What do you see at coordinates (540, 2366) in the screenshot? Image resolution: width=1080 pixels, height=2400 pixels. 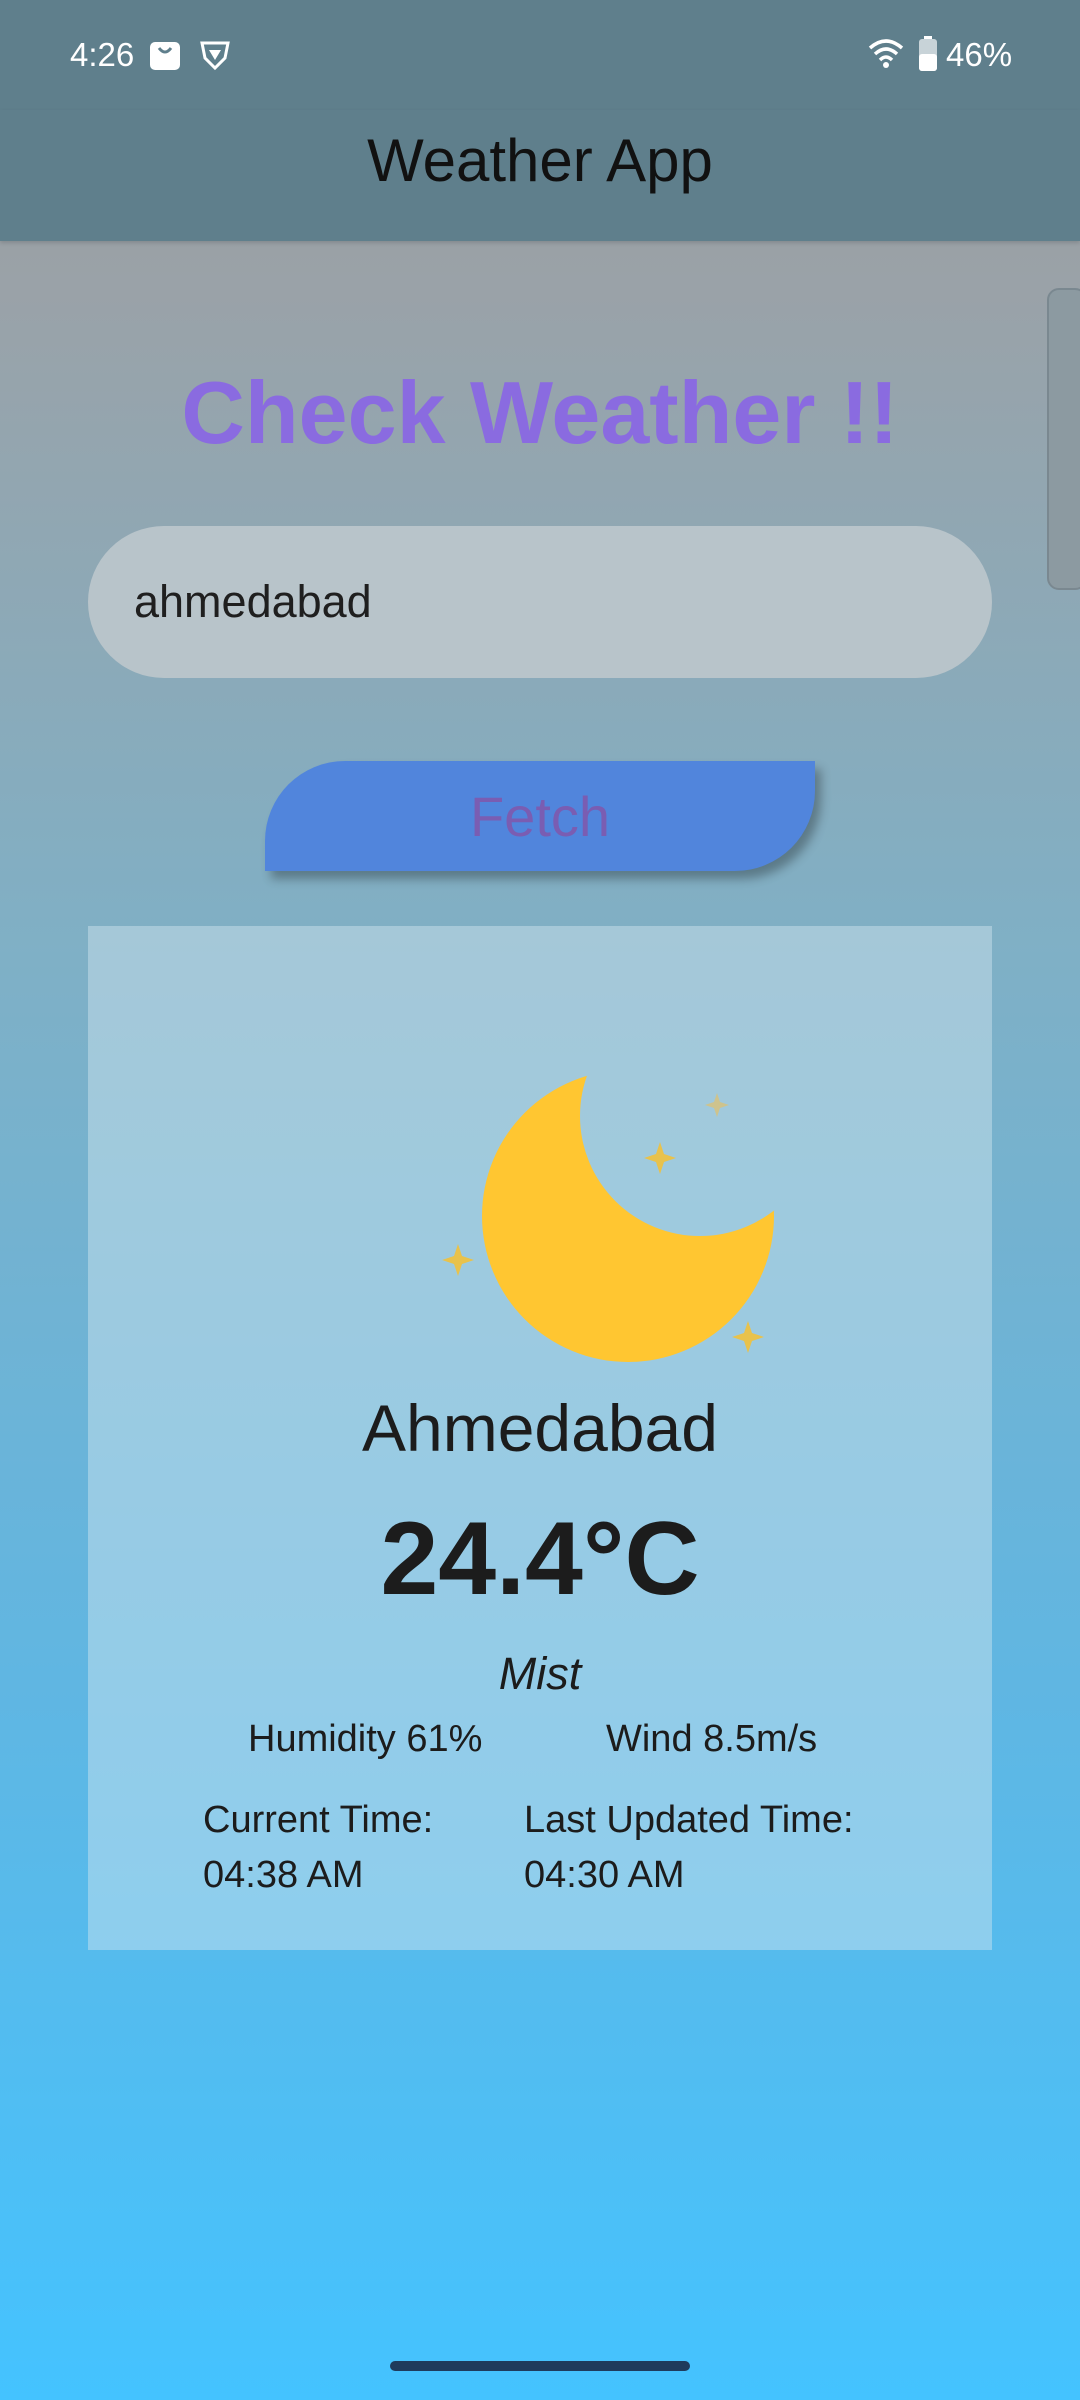 I see `home-indicator` at bounding box center [540, 2366].